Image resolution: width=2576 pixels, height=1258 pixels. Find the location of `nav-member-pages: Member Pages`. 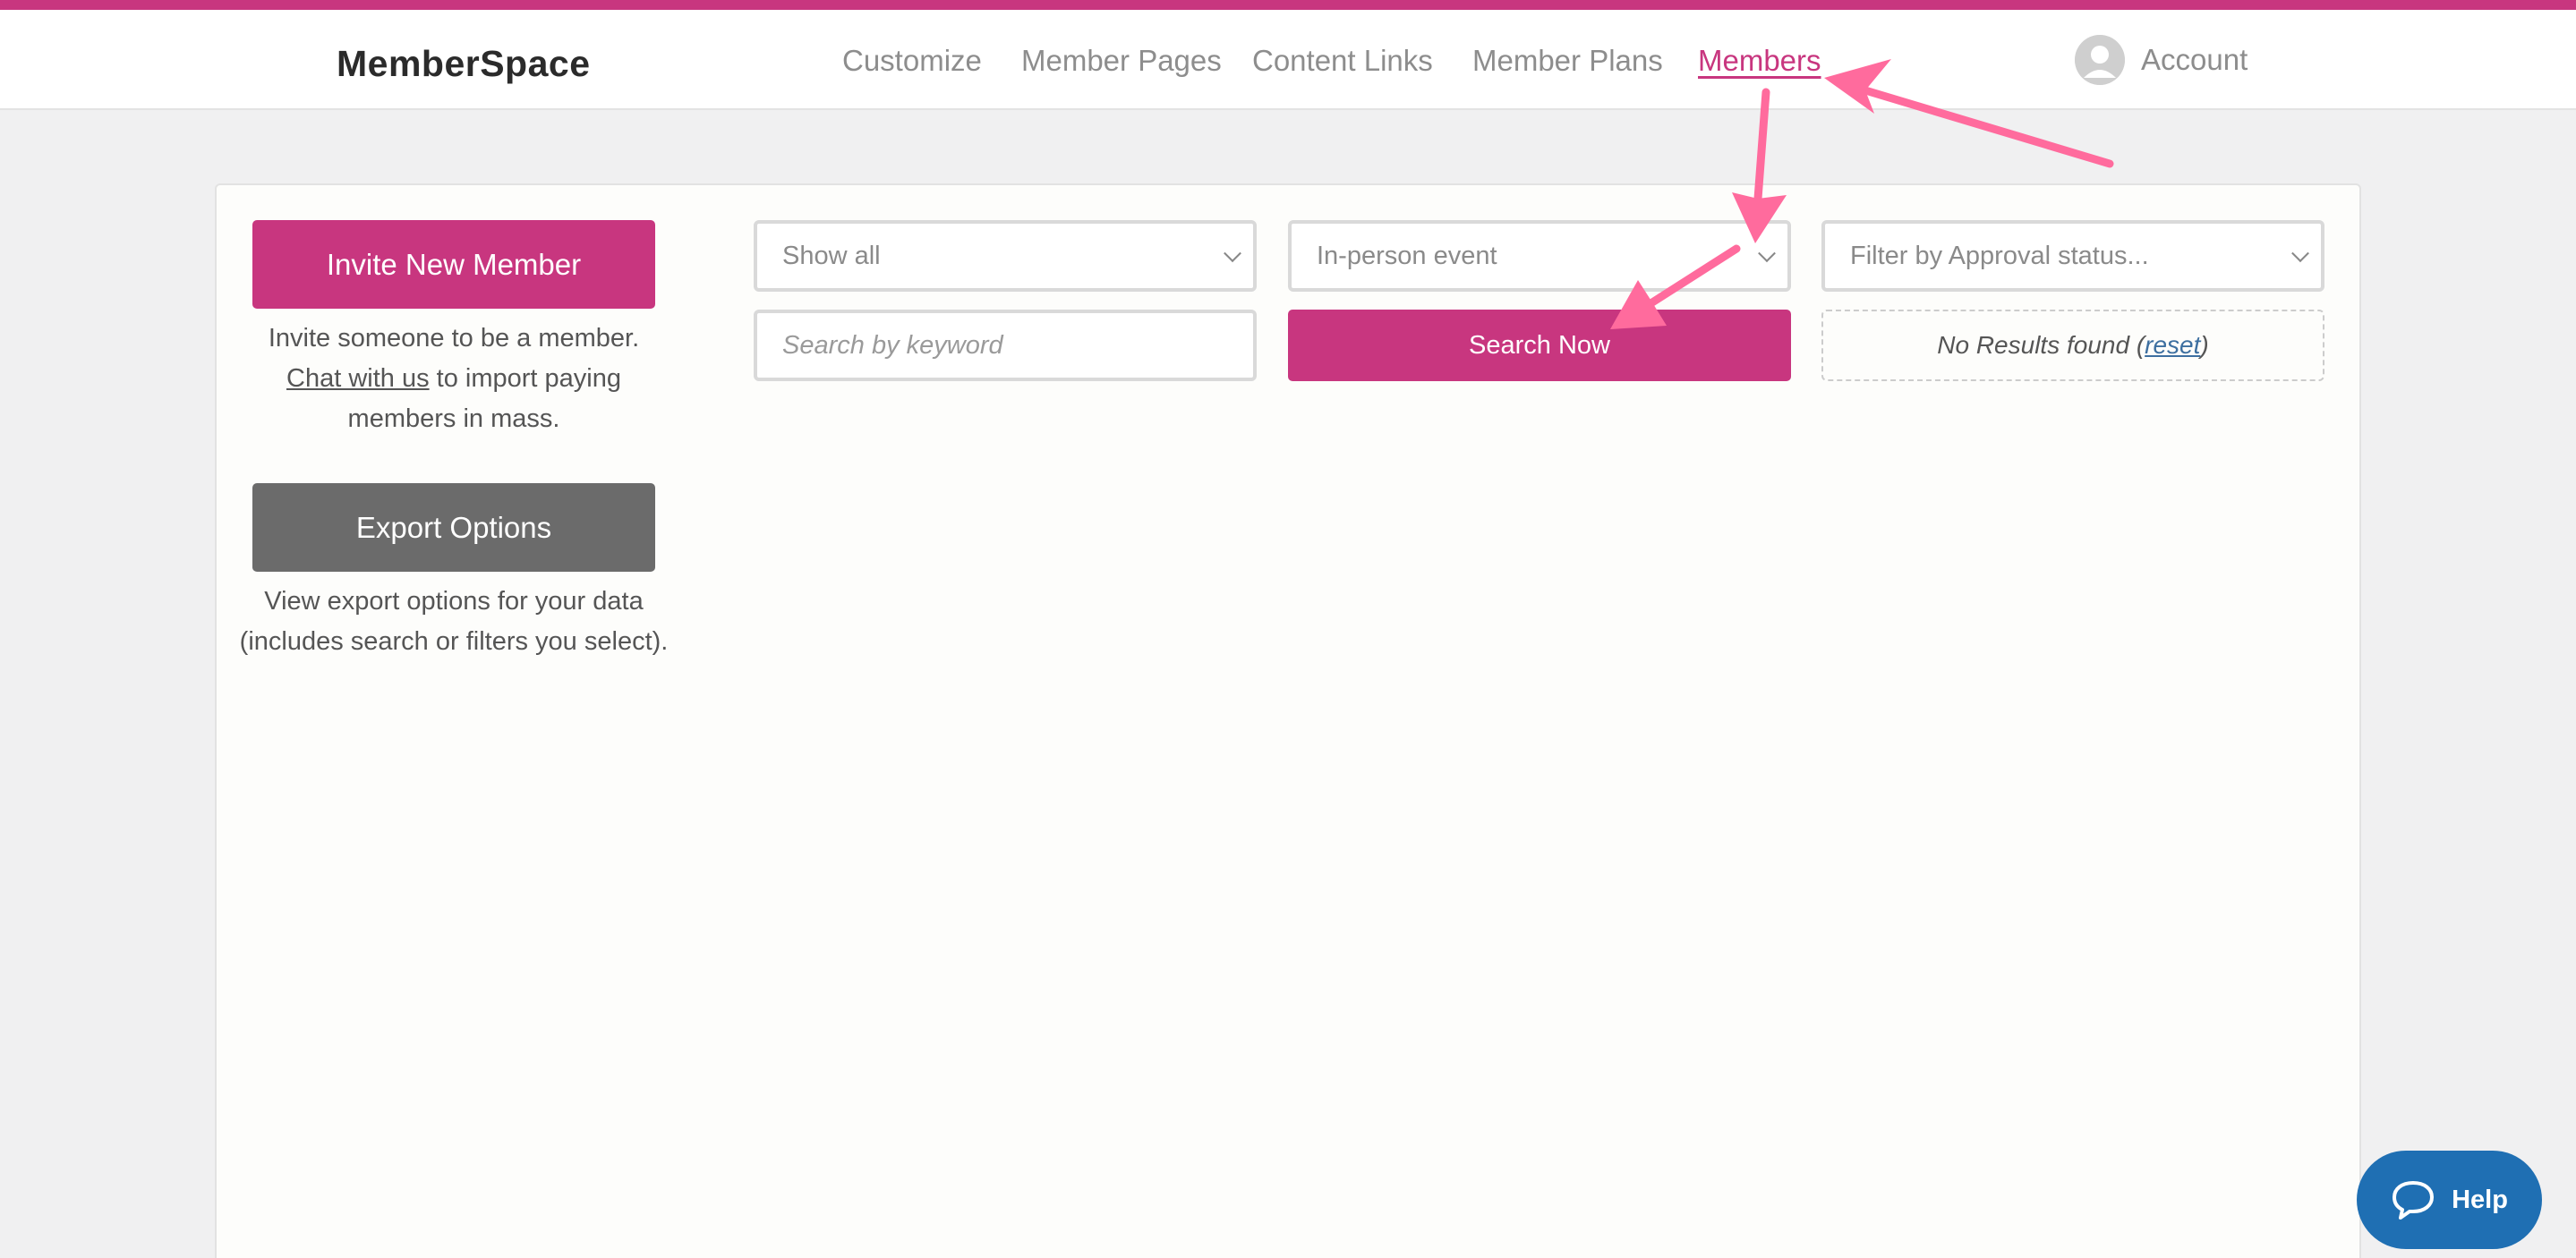

nav-member-pages: Member Pages is located at coordinates (1121, 61).